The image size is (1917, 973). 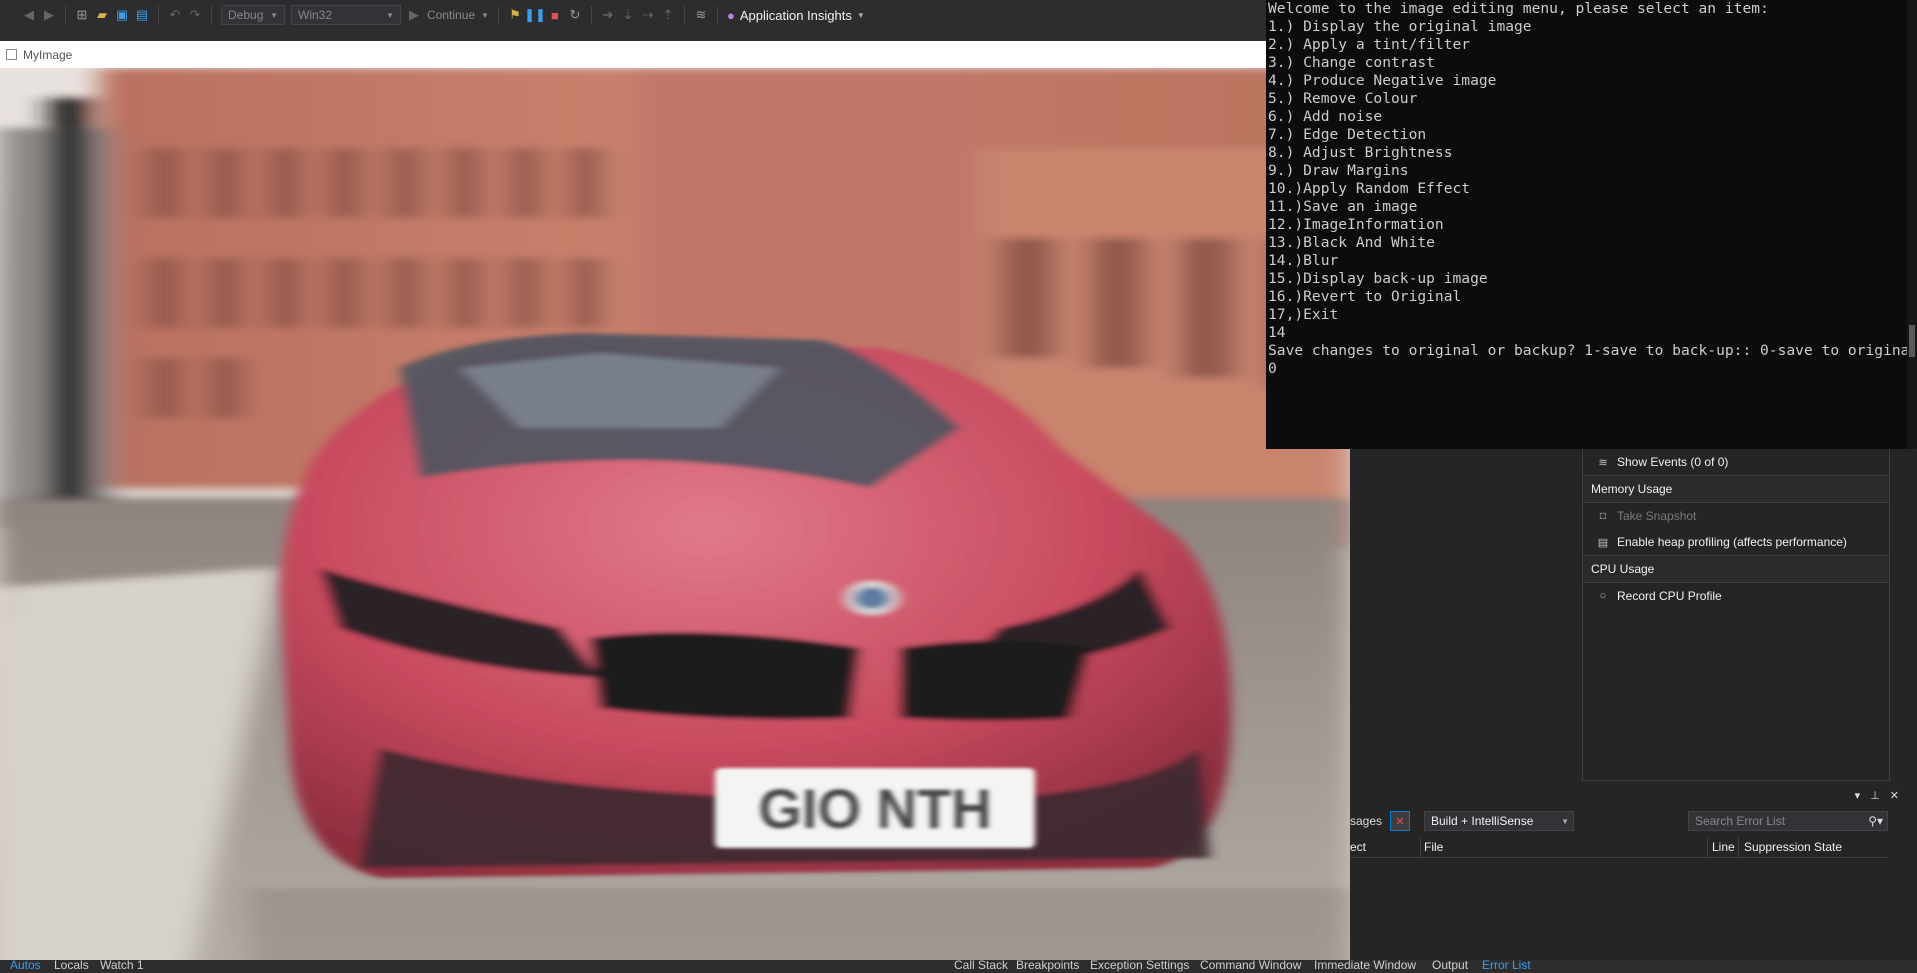 What do you see at coordinates (1365, 965) in the screenshot?
I see `tab-immediate-window: Immediate Window` at bounding box center [1365, 965].